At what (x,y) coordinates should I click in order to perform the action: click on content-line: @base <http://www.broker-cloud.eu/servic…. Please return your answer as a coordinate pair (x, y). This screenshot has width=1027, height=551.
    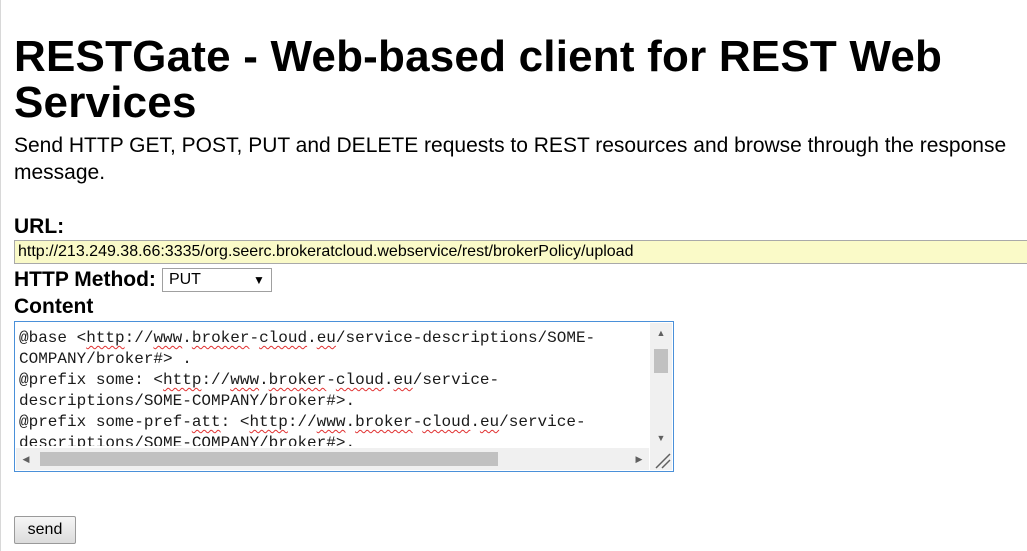
    Looking at the image, I should click on (307, 338).